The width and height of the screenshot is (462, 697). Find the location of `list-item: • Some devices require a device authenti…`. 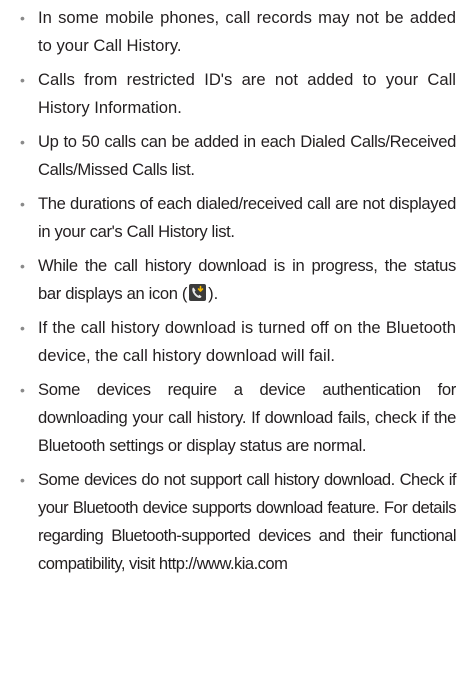

list-item: • Some devices require a device authenti… is located at coordinates (231, 418).